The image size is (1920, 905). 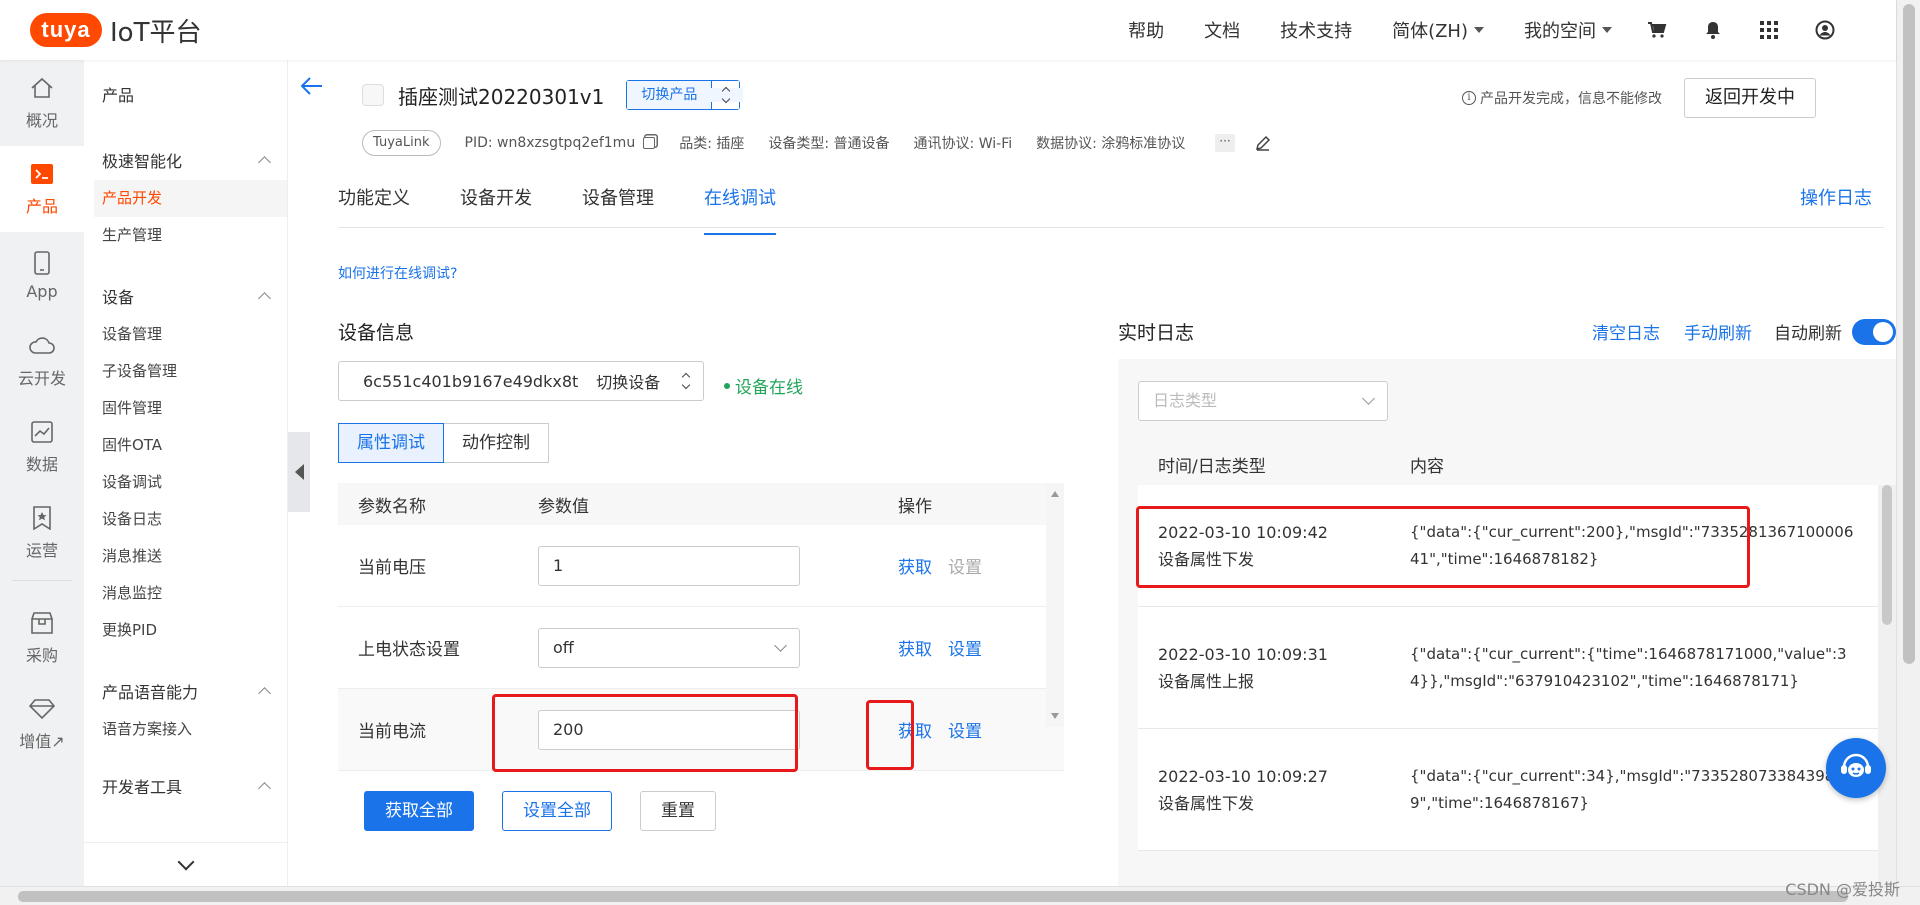 I want to click on reset-button: 重置, so click(x=678, y=811).